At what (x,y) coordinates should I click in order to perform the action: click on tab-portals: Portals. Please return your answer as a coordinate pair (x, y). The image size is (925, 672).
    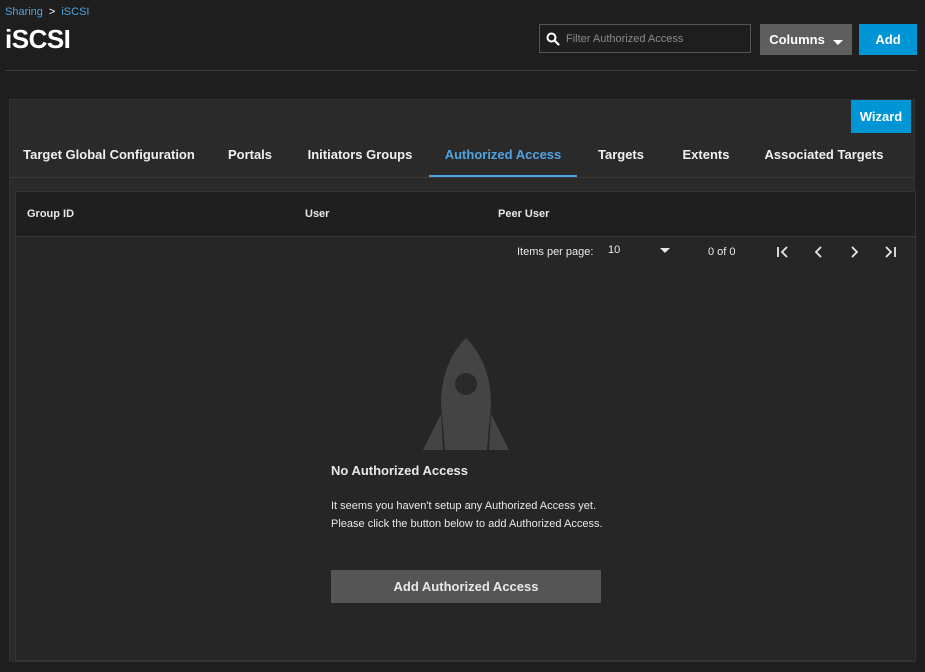
    Looking at the image, I should click on (250, 154).